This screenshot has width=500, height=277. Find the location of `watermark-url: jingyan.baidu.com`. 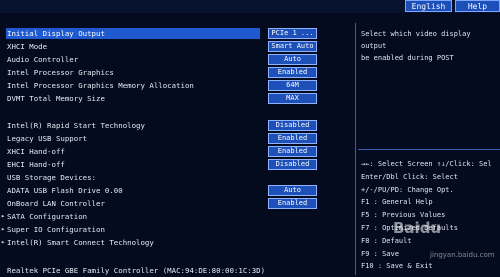

watermark-url: jingyan.baidu.com is located at coordinates (462, 255).